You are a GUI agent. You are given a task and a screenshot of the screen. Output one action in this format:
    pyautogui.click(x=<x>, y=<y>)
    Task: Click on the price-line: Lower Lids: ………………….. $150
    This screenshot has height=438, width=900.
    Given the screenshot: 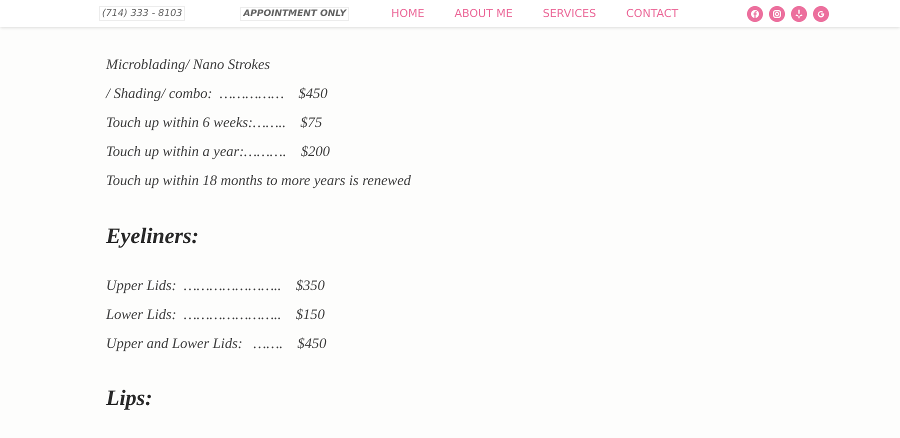 What is the action you would take?
    pyautogui.click(x=216, y=315)
    